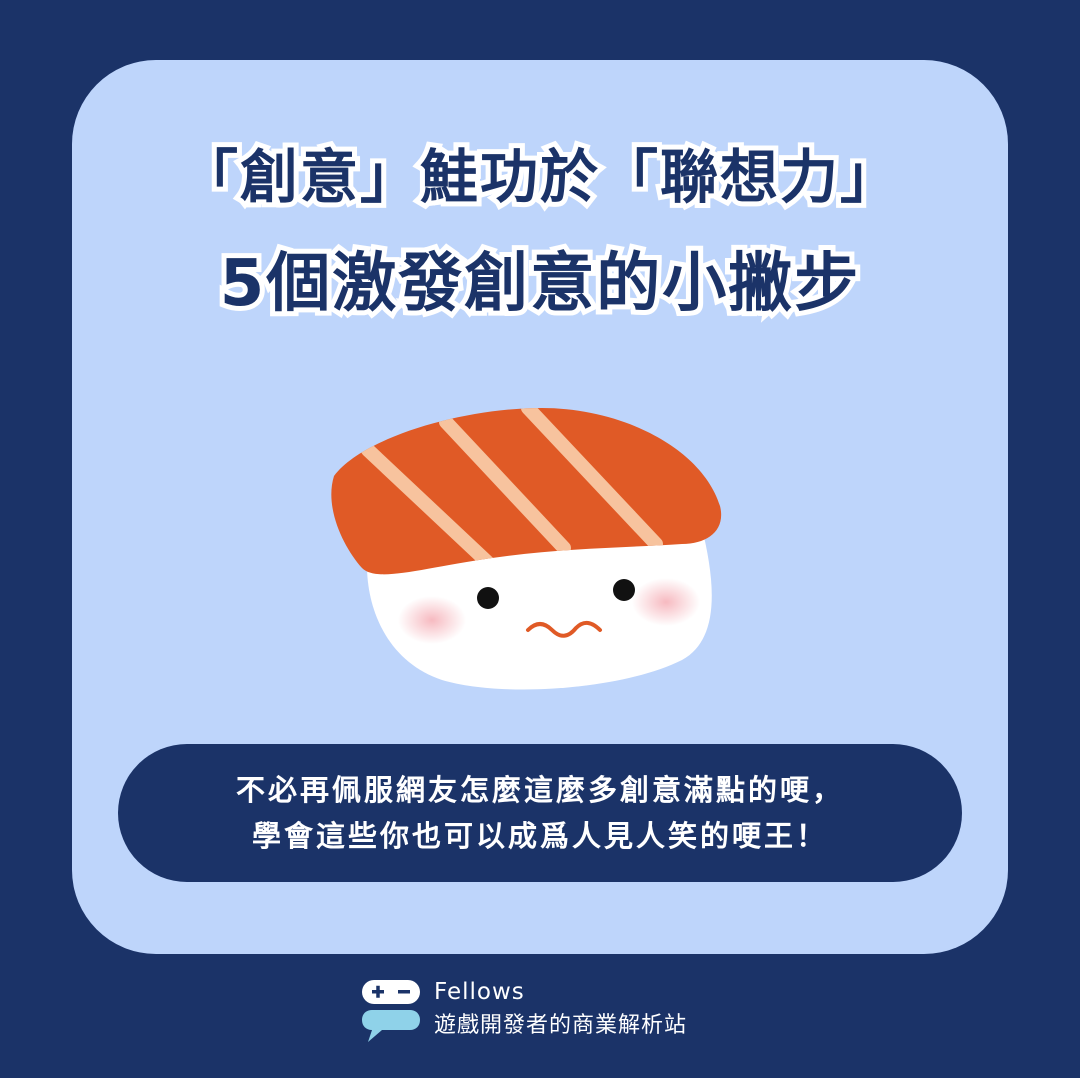  I want to click on right-cheek, so click(666, 602).